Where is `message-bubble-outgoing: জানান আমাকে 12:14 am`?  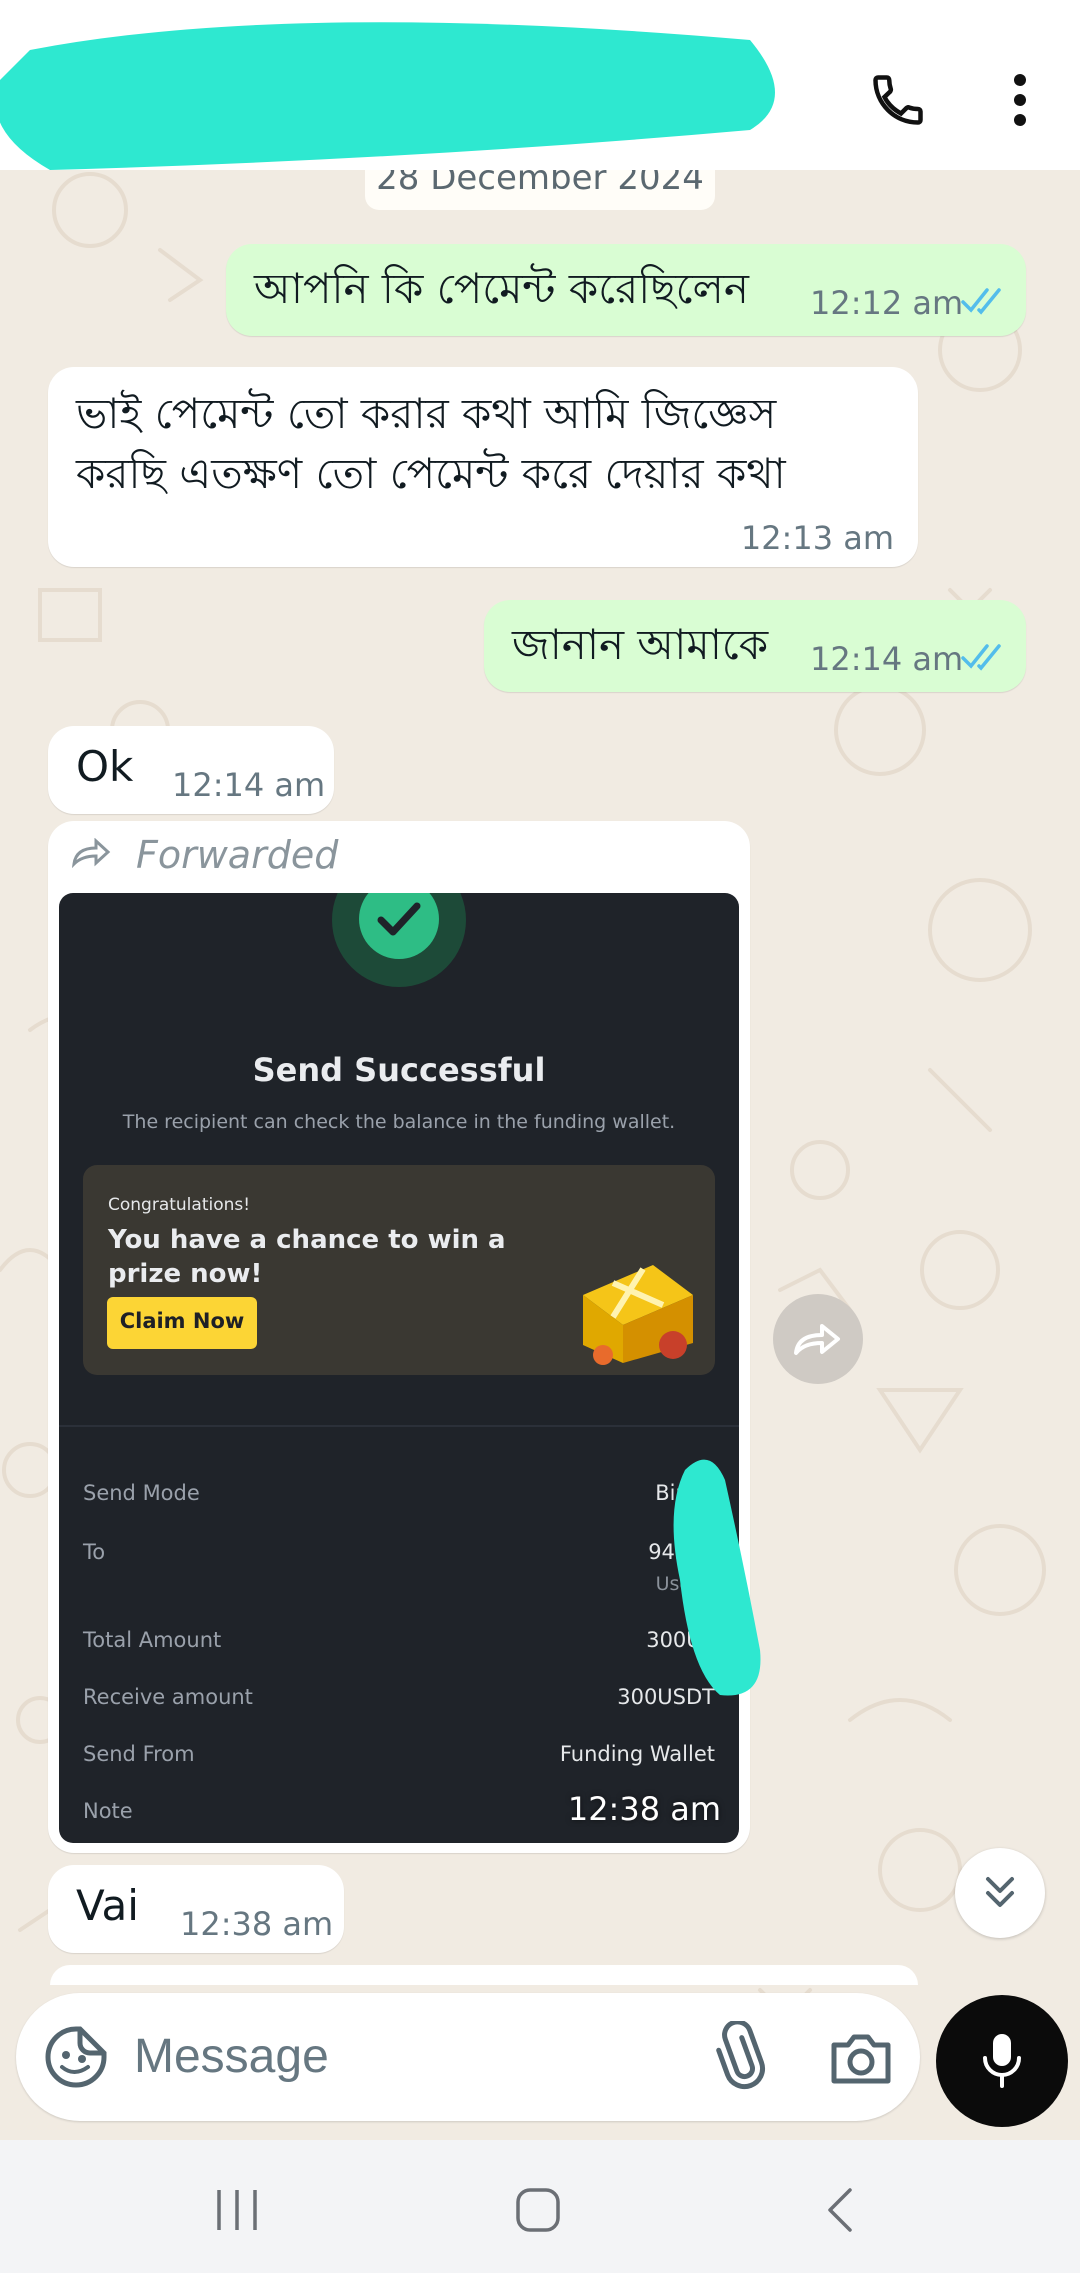 message-bubble-outgoing: জানান আমাকে 12:14 am is located at coordinates (755, 646).